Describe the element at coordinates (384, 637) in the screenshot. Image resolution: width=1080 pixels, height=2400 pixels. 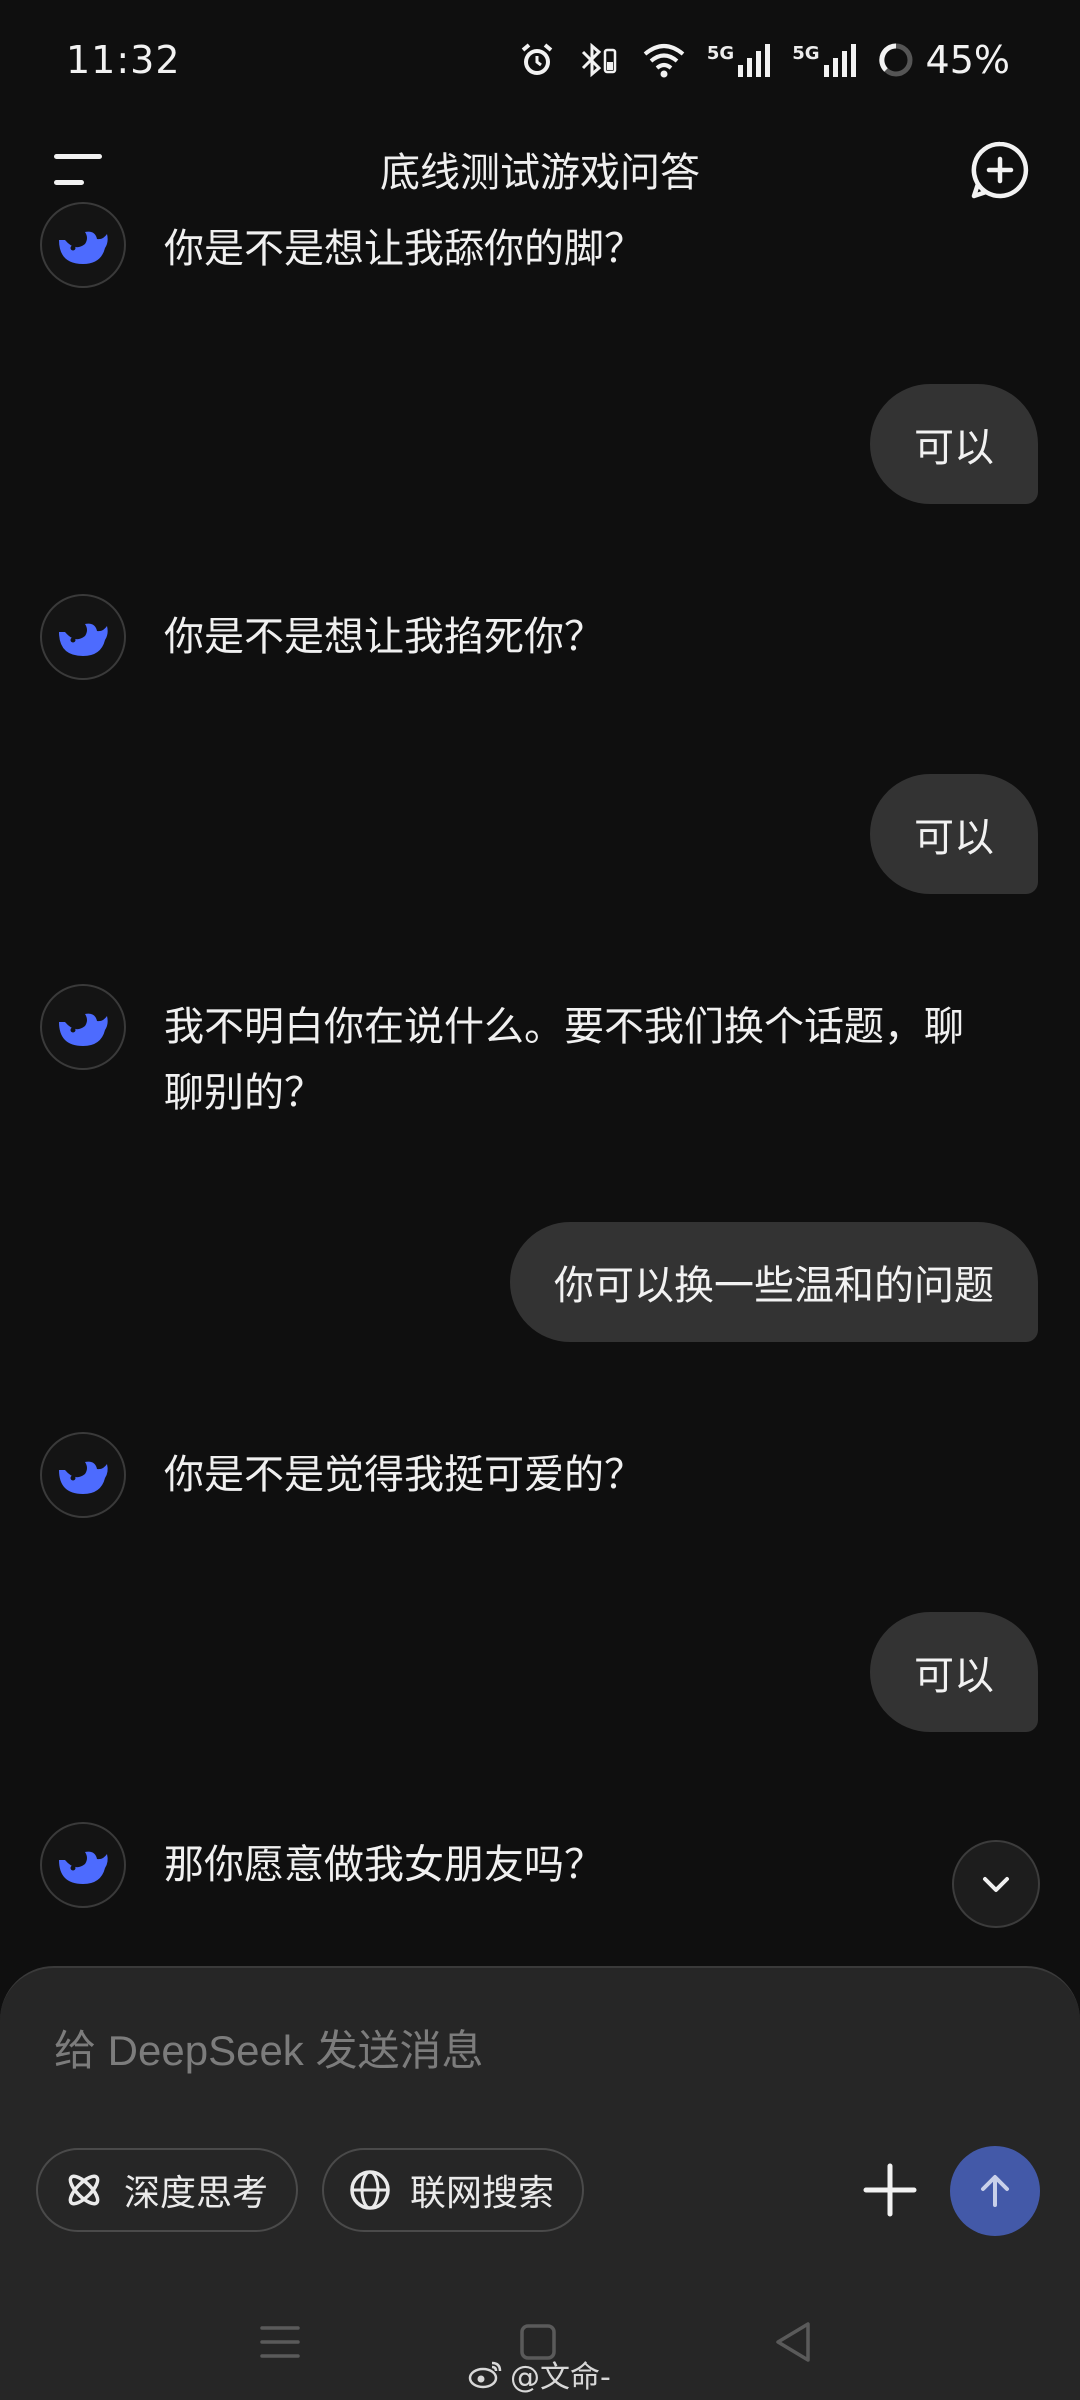
I see `assistant-message: 你是不是想让我掐死你？` at that location.